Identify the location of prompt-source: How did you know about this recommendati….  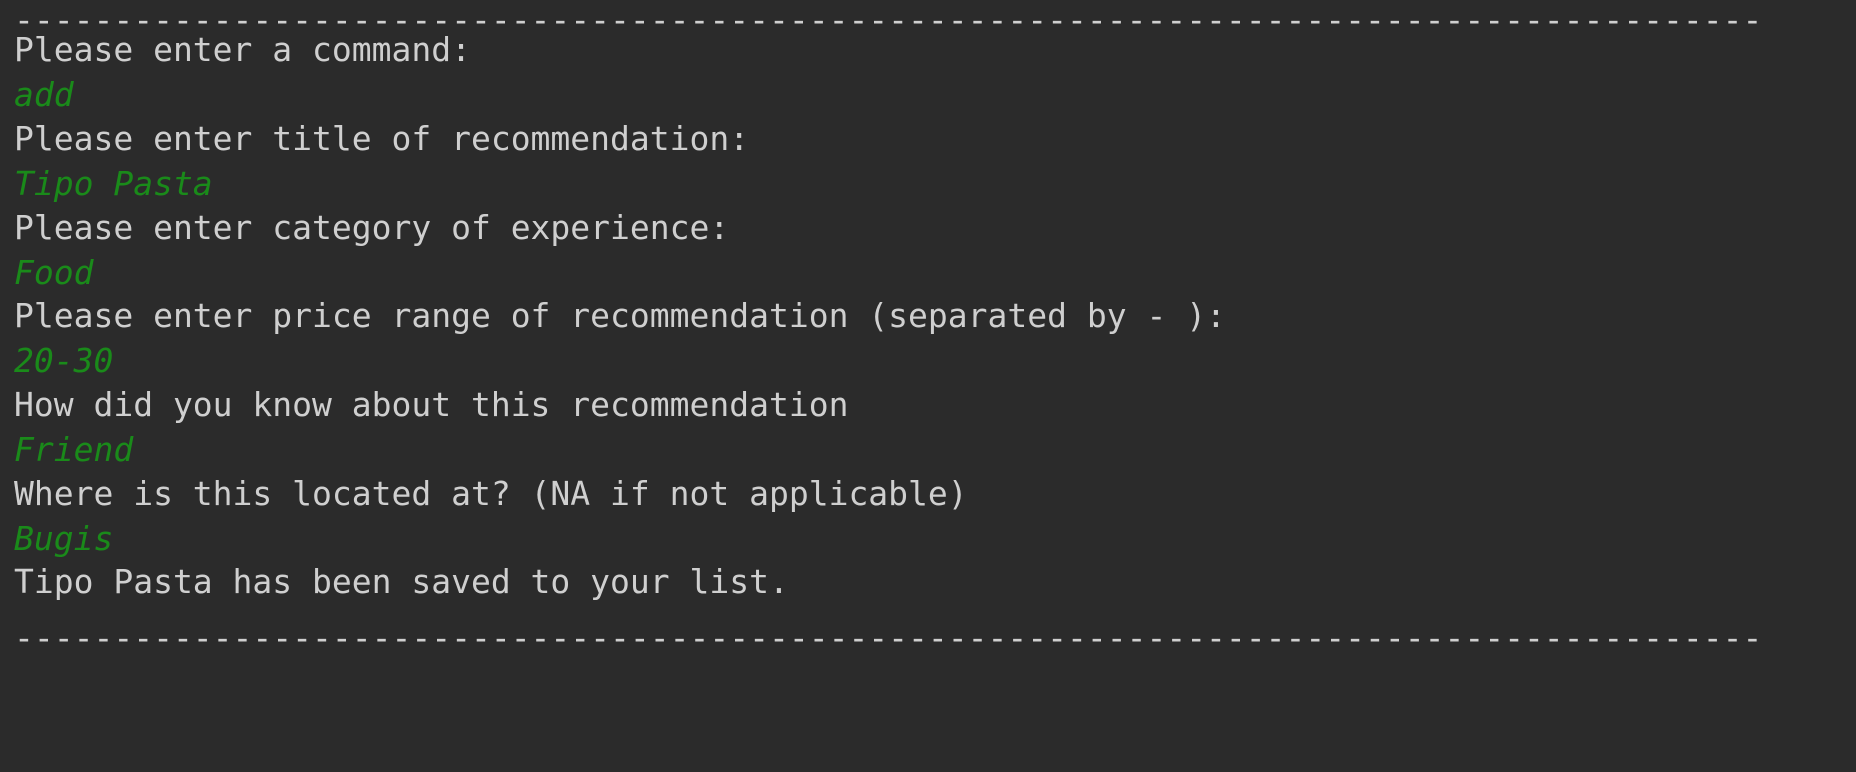
(431, 404).